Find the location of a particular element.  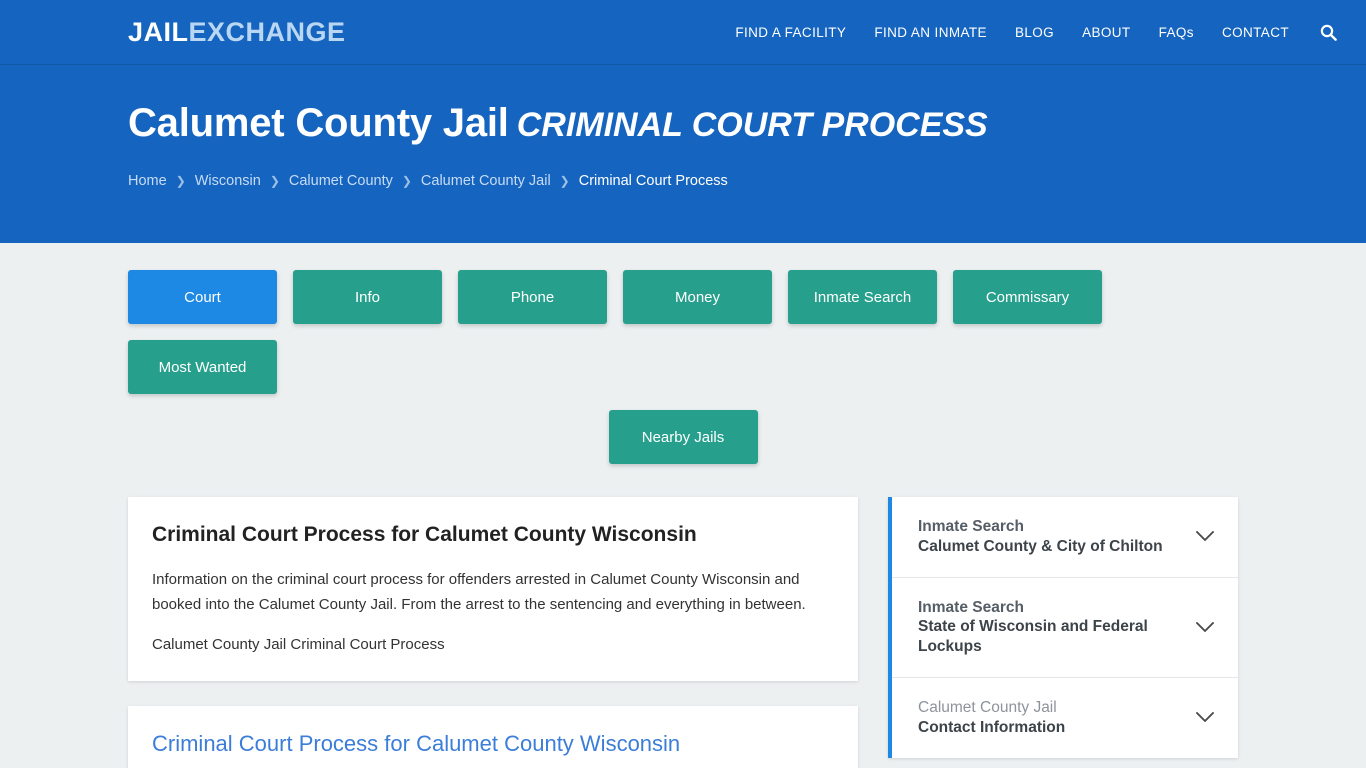

accordion-item-line2: Contact Information is located at coordinates (992, 727).